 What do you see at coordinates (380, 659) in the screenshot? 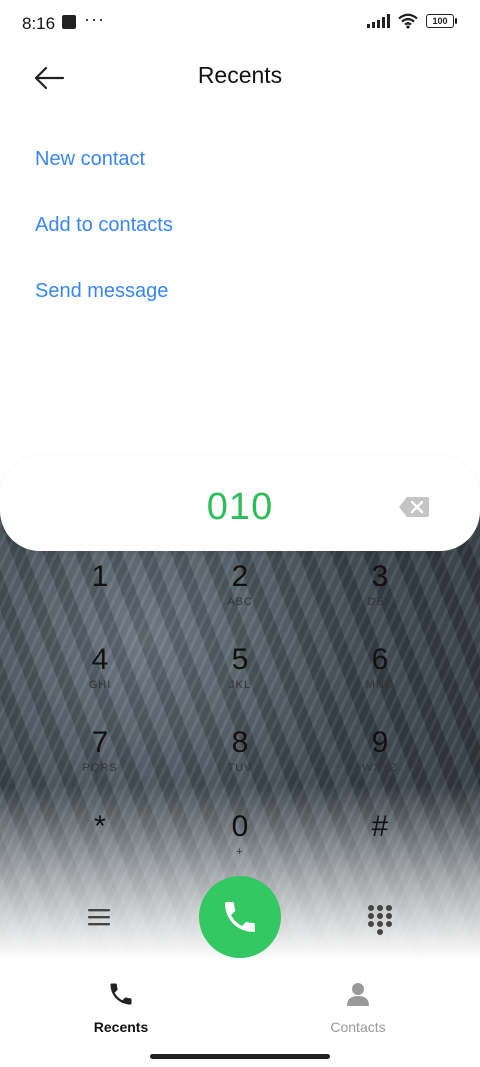
I see `key-digit: 6` at bounding box center [380, 659].